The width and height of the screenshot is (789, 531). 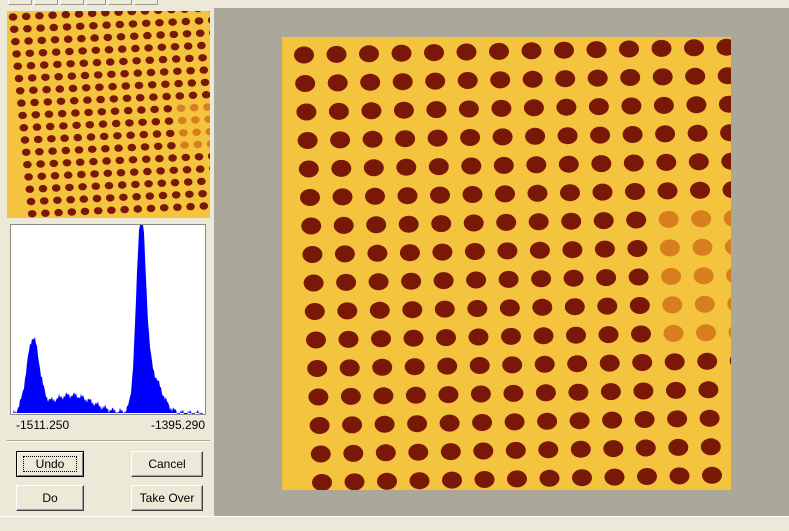 What do you see at coordinates (167, 498) in the screenshot?
I see `take-over-button: Take Over` at bounding box center [167, 498].